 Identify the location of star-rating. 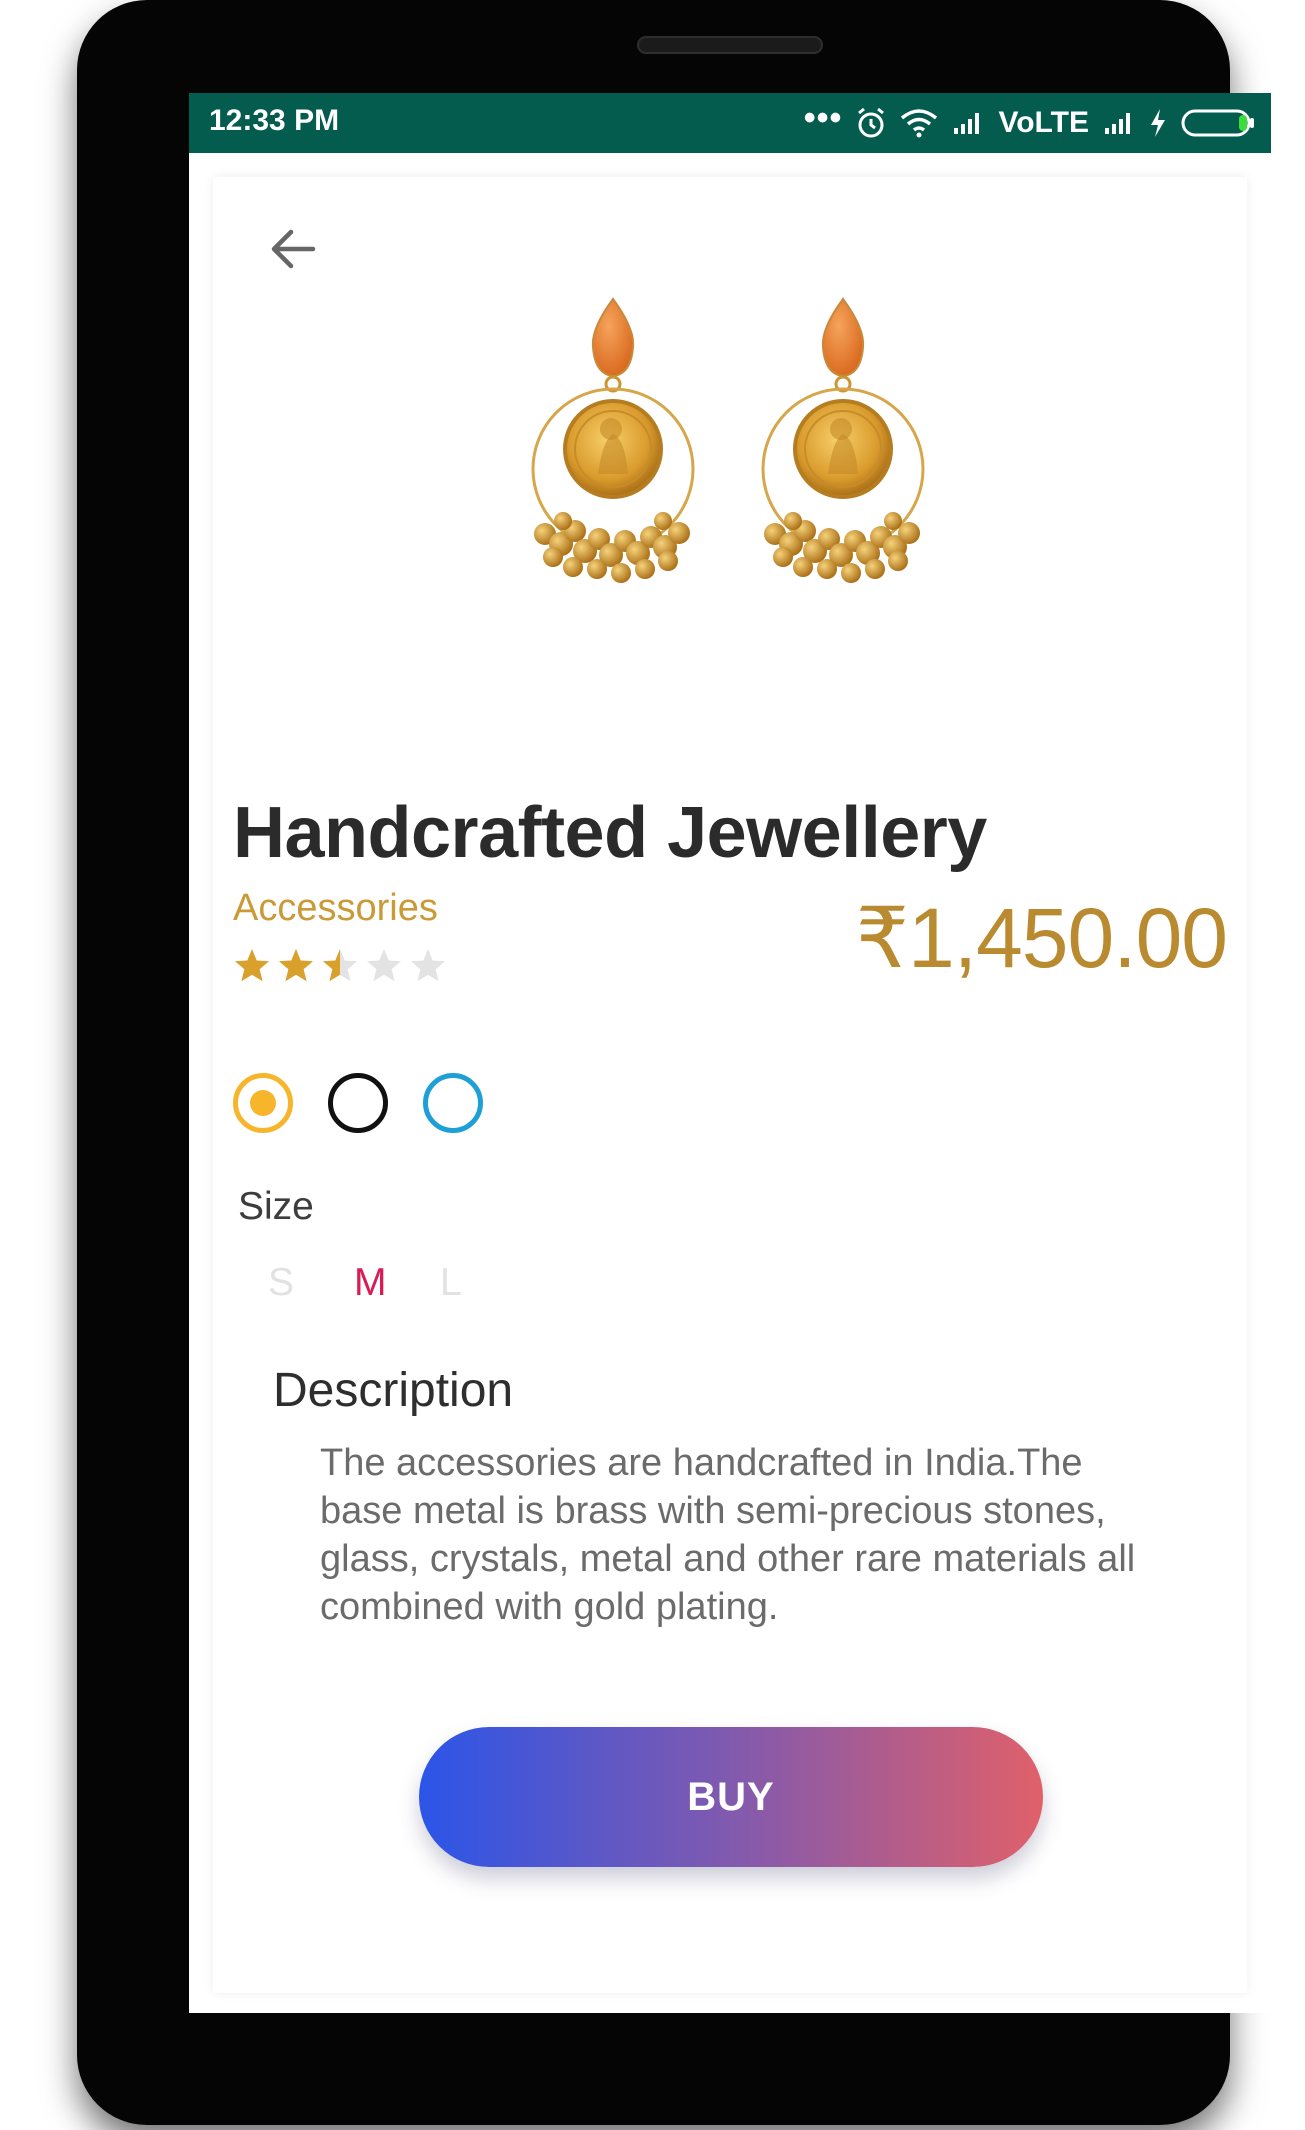
(340, 966).